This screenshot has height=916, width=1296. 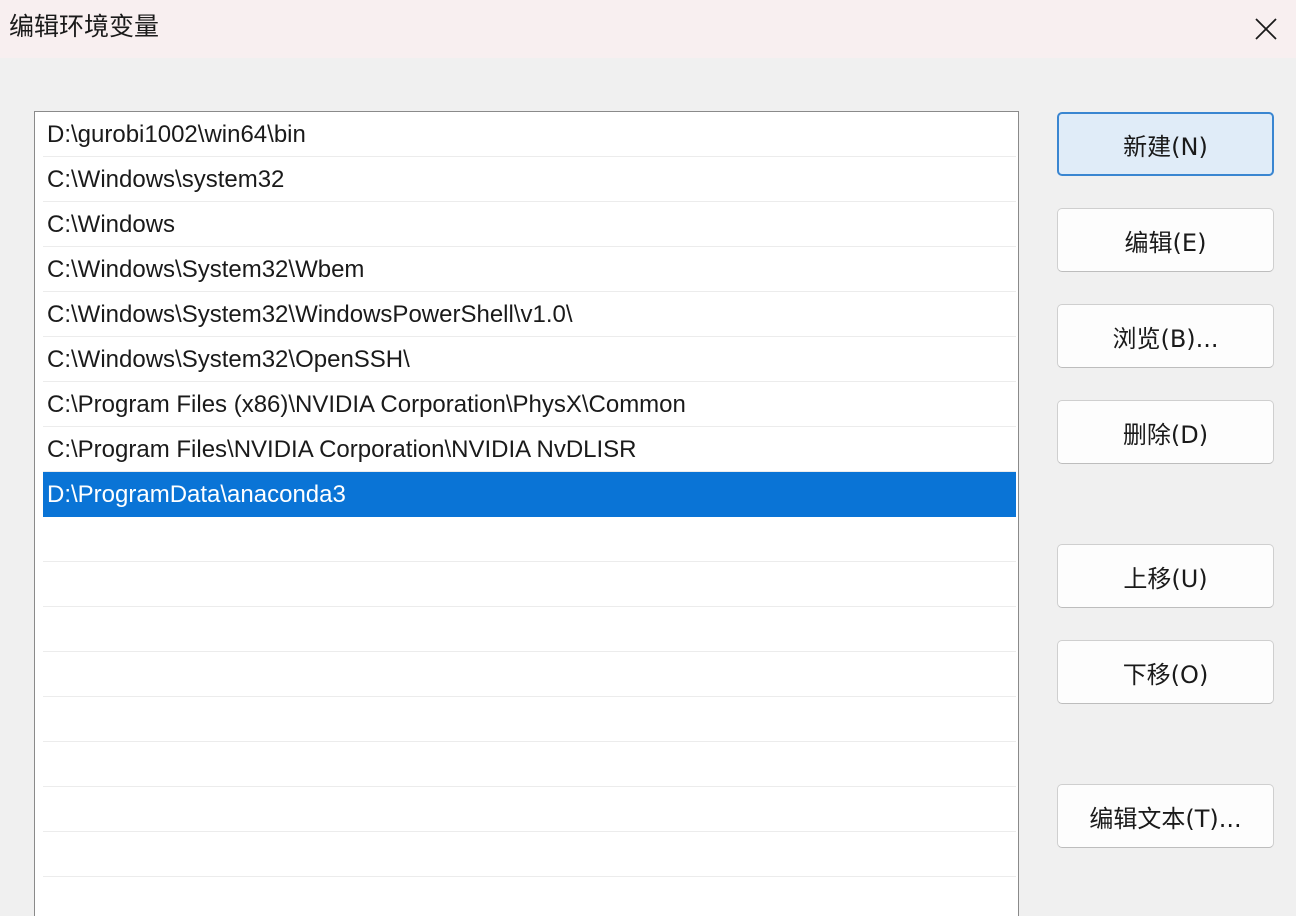 I want to click on move-up-button: 上移(U), so click(x=1165, y=576).